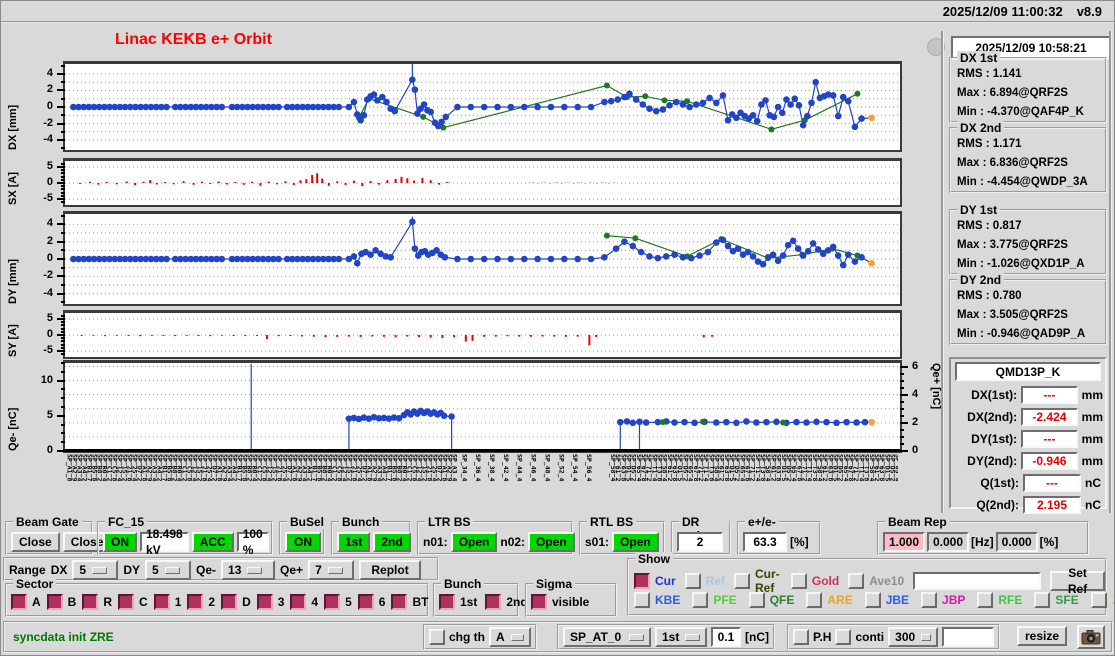 The image size is (1115, 656). Describe the element at coordinates (1007, 144) in the screenshot. I see `rms-value: 1.171` at that location.